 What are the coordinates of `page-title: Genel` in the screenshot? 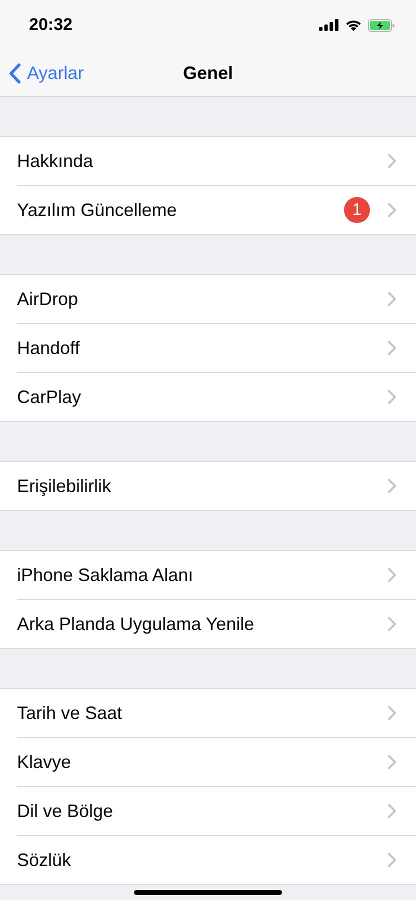 It's located at (208, 73).